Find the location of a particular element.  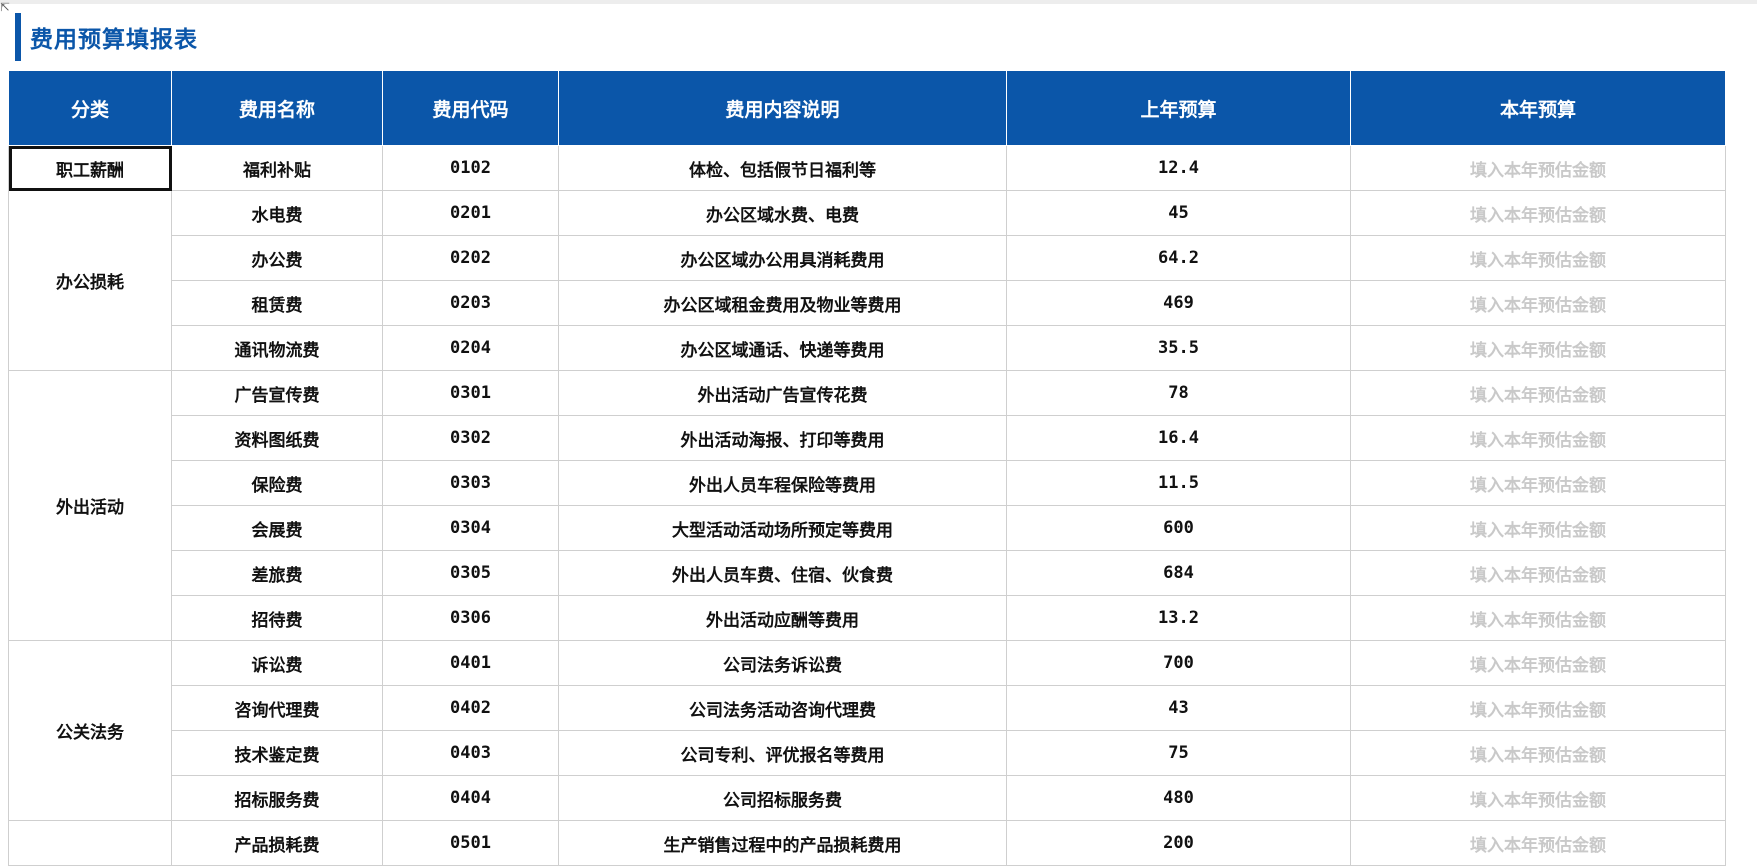

last-year-budget-cell: 45 is located at coordinates (1178, 213).